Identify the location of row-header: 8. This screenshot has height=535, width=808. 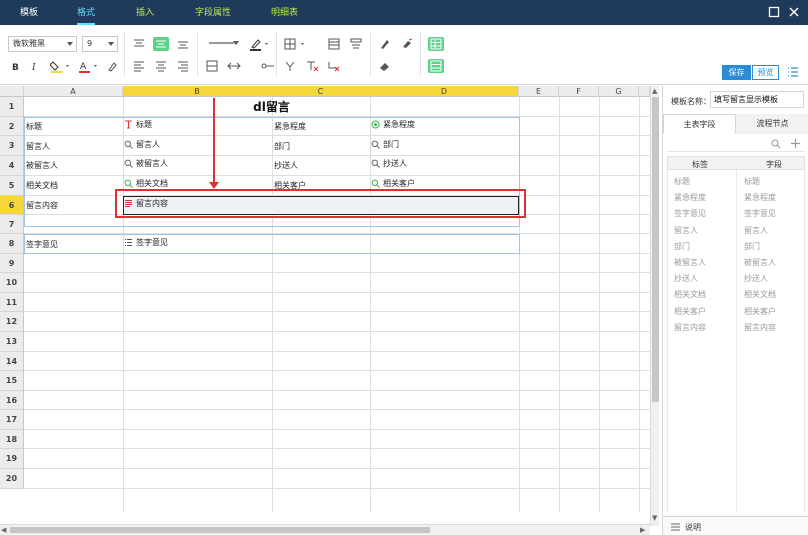
(12, 244).